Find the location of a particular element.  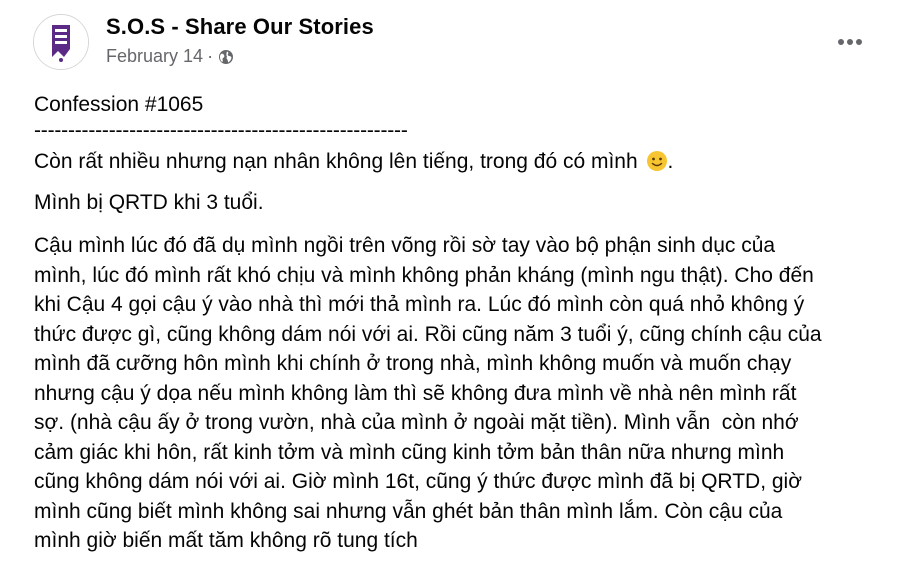

post-second-line: Mình bị QRTD khi 3 tuổi. is located at coordinates (149, 202).